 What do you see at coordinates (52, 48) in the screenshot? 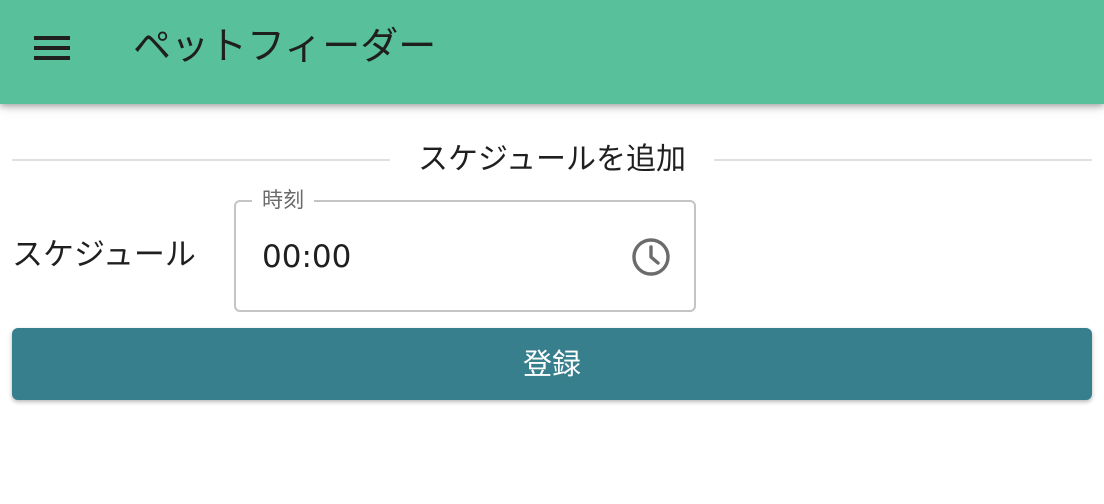
I see `menu-button` at bounding box center [52, 48].